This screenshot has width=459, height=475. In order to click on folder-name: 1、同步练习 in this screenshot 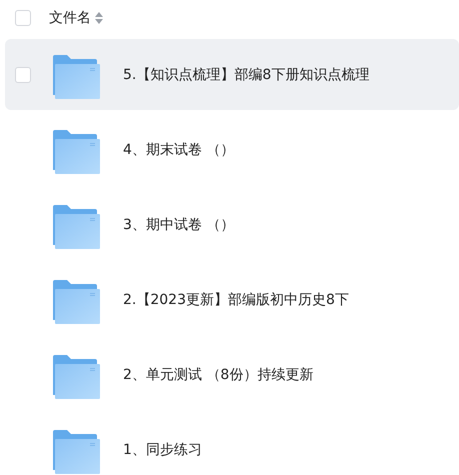, I will do `click(162, 449)`.